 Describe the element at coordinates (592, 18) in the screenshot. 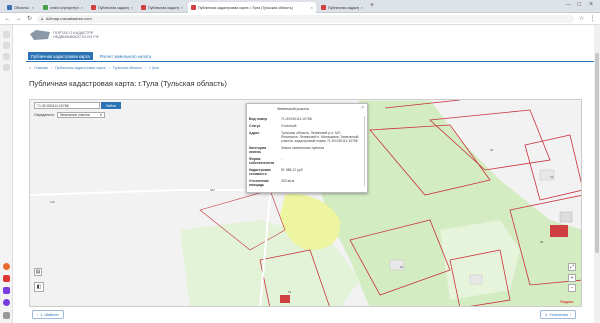

I see `menu-icon: ⋮` at that location.